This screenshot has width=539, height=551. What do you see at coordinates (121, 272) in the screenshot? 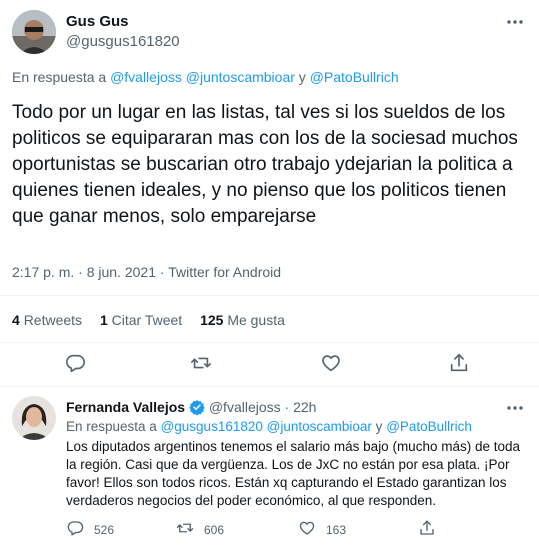
I see `tweet-date: 8 jun. 2021` at bounding box center [121, 272].